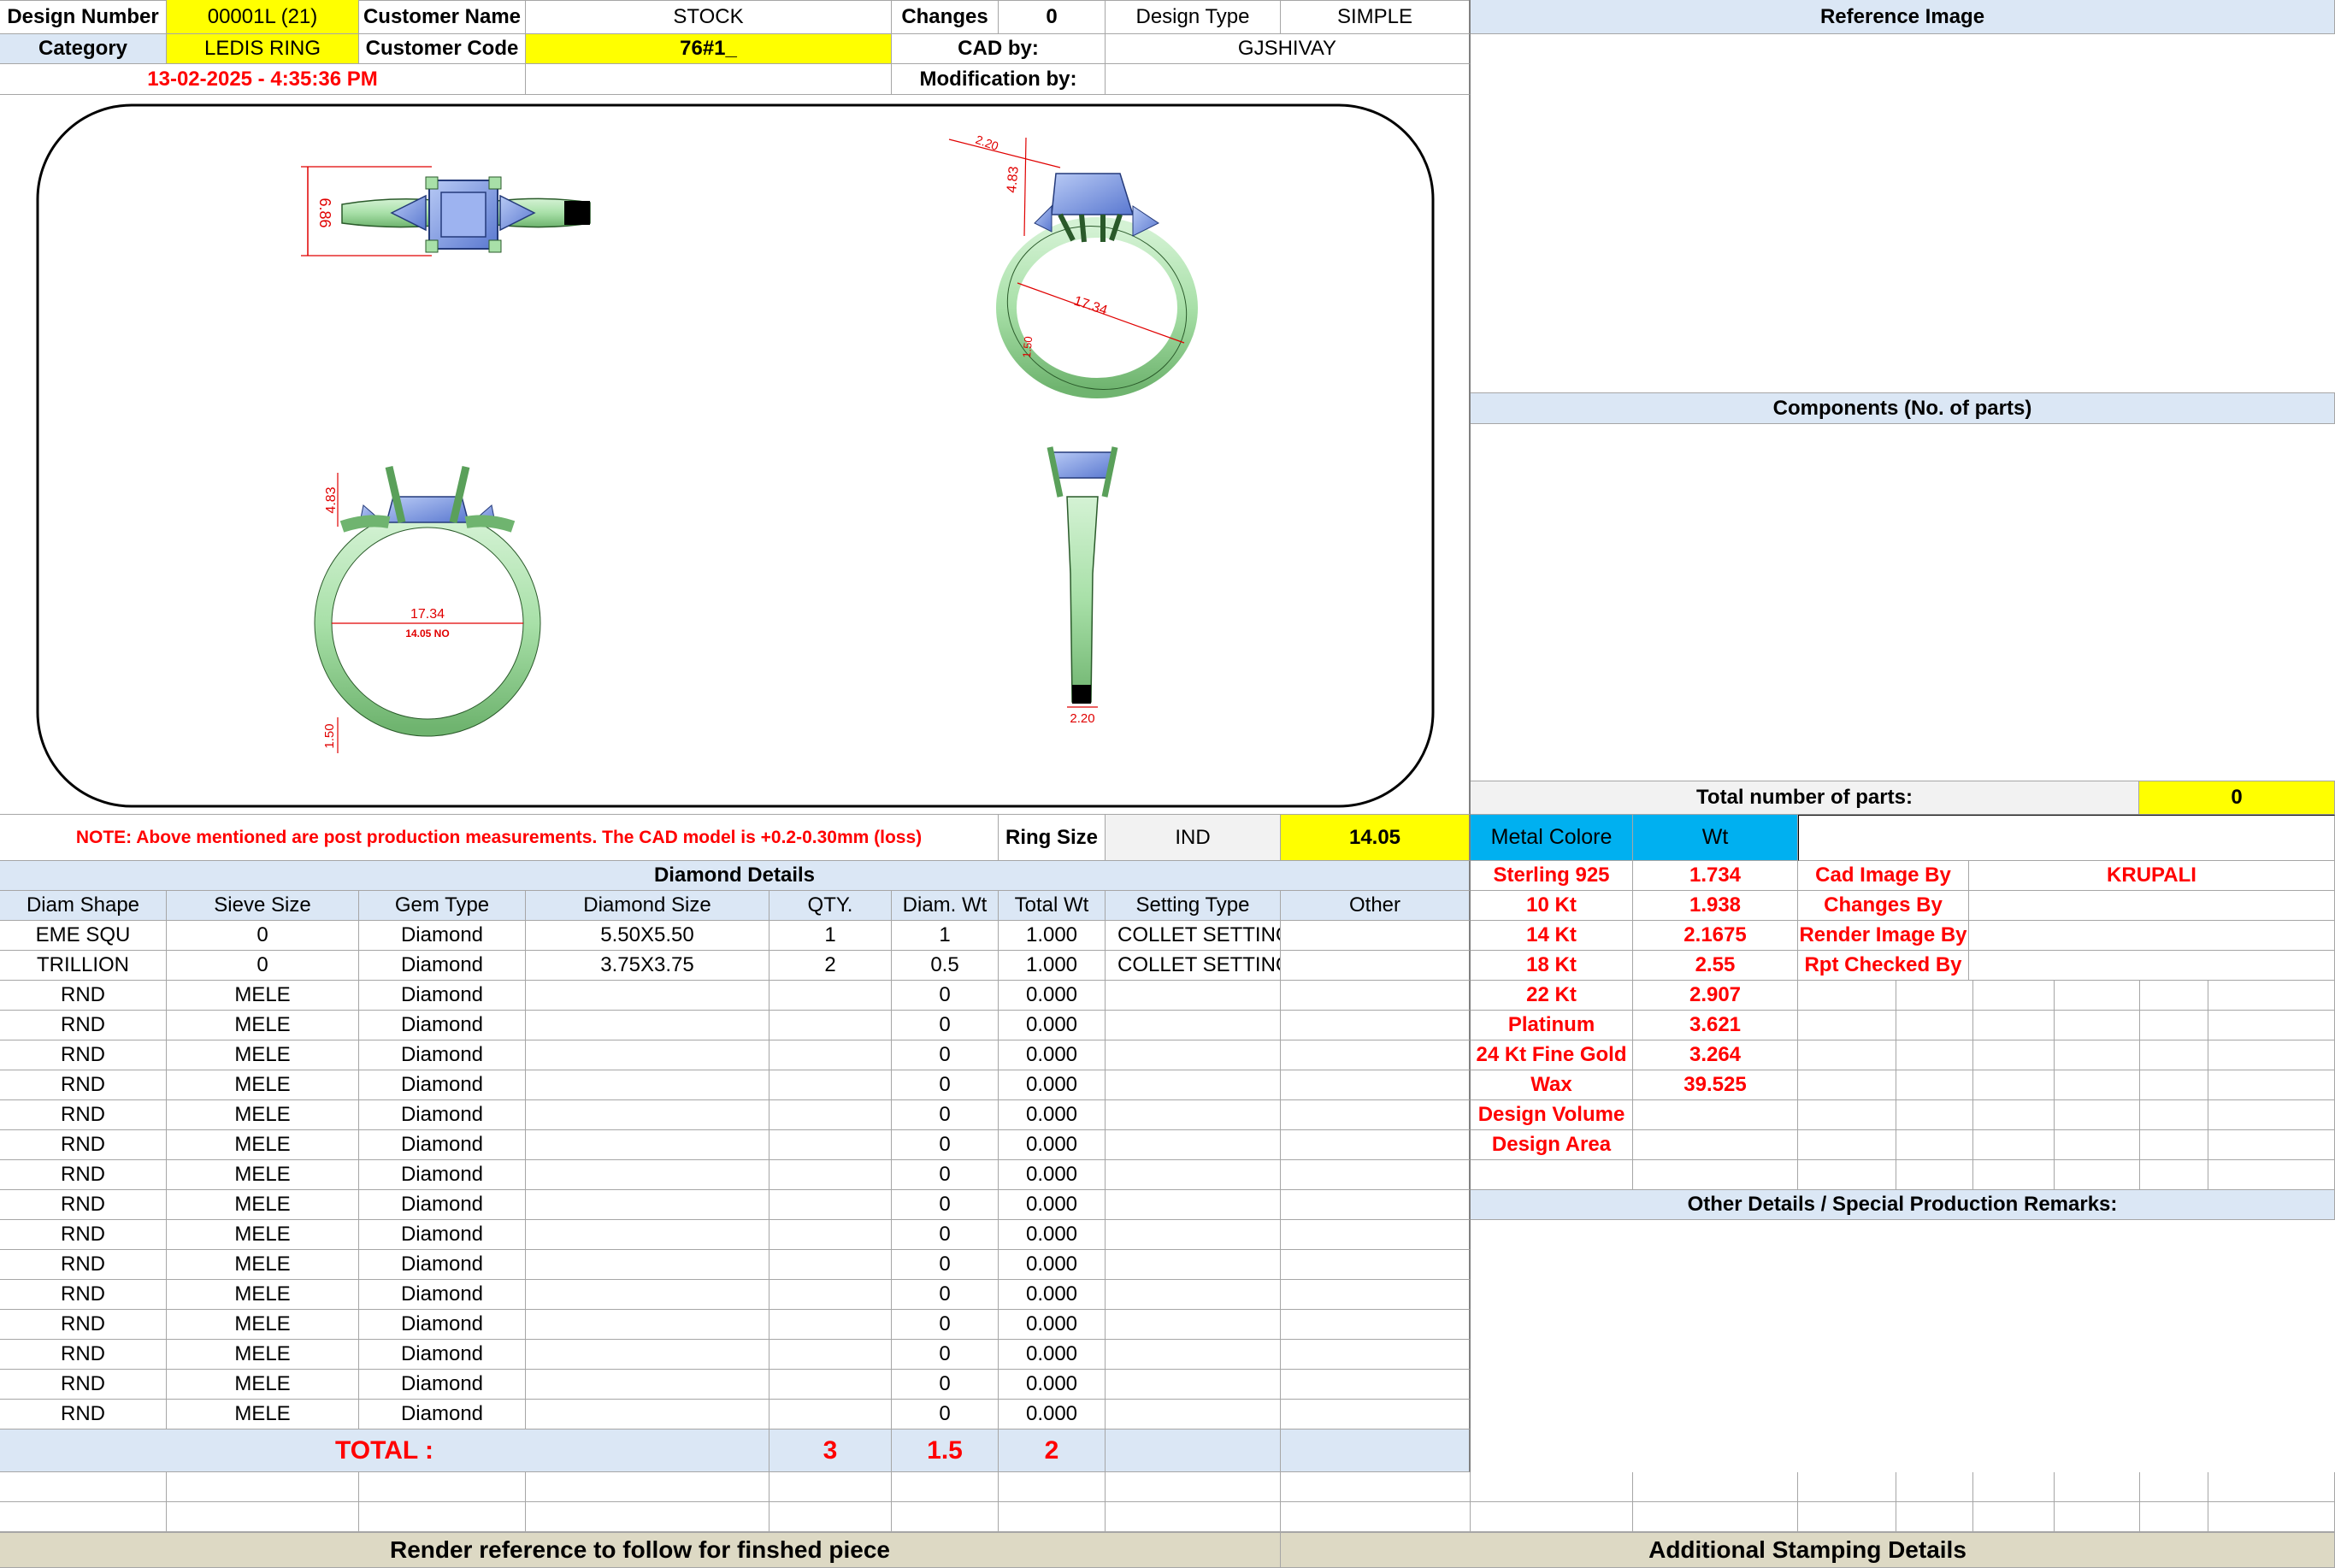  I want to click on metal-weight: 2.907, so click(1715, 996).